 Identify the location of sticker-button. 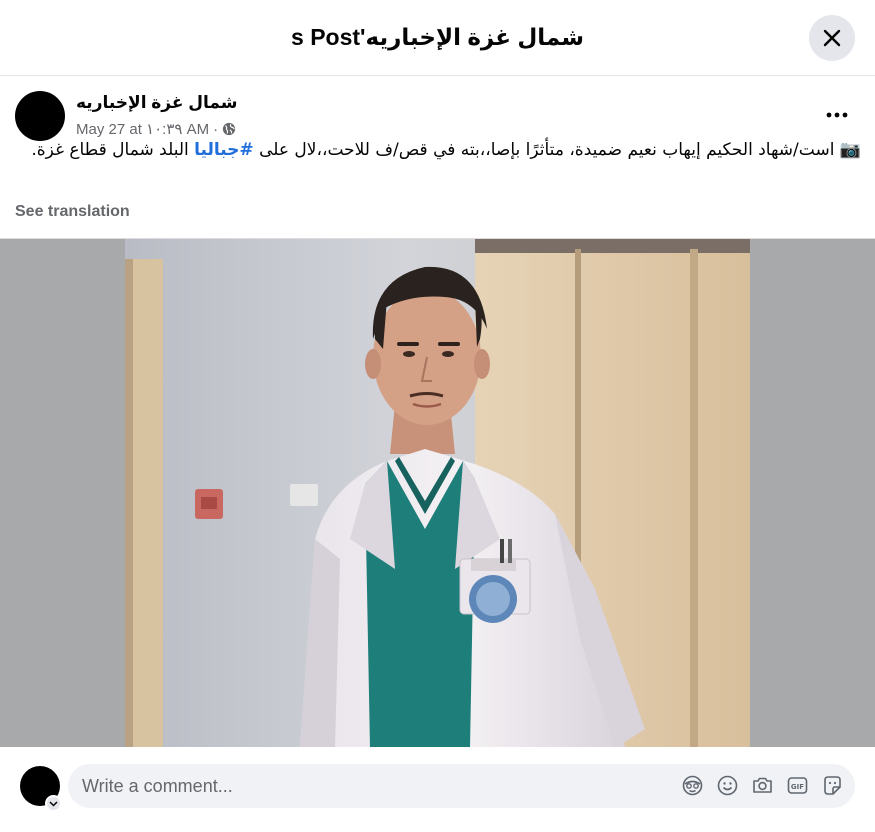
(832, 785).